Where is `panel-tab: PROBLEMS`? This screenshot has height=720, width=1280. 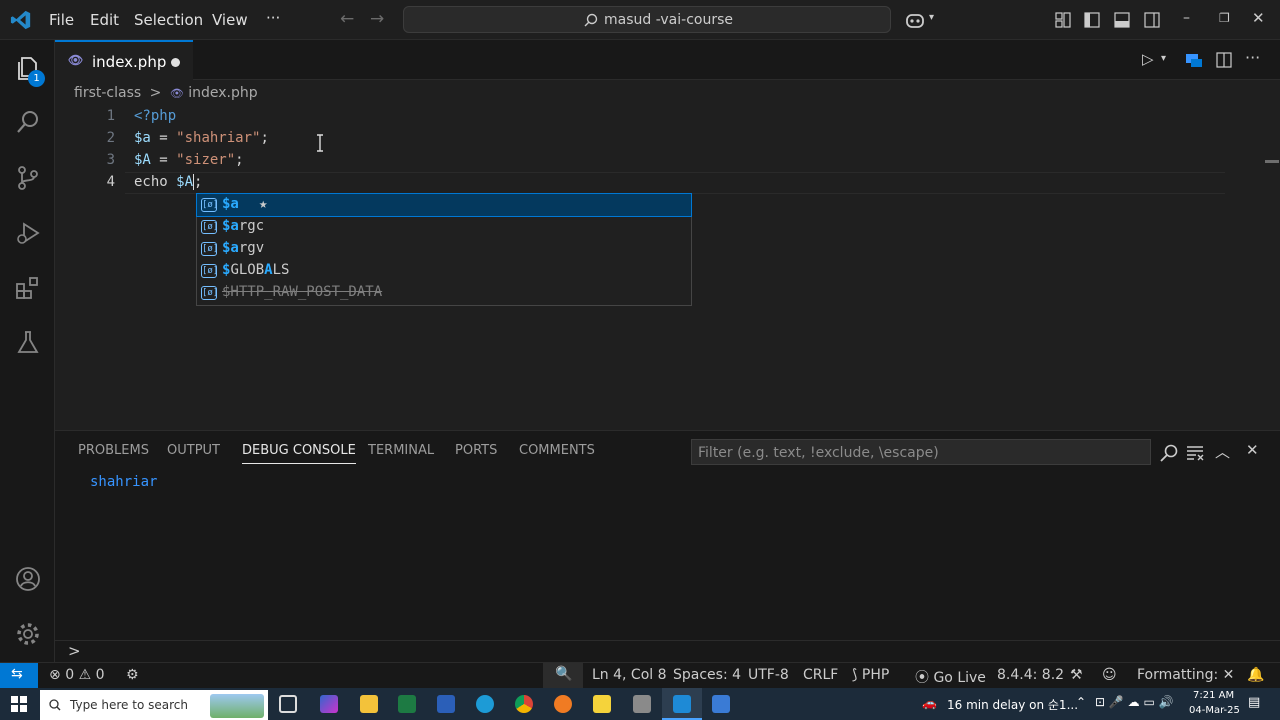
panel-tab: PROBLEMS is located at coordinates (113, 450).